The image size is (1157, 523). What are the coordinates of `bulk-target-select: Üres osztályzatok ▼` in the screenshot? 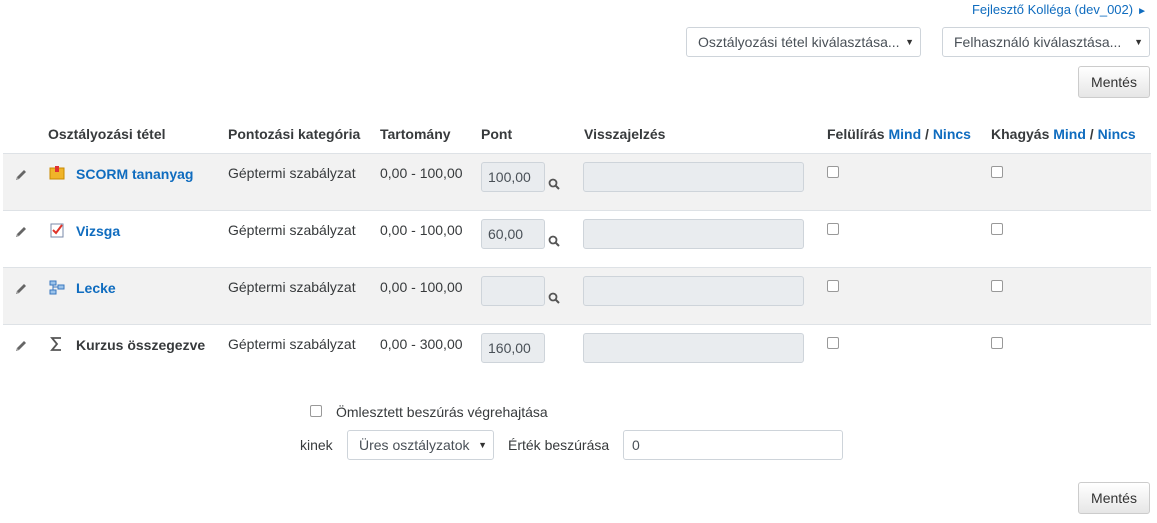 It's located at (420, 445).